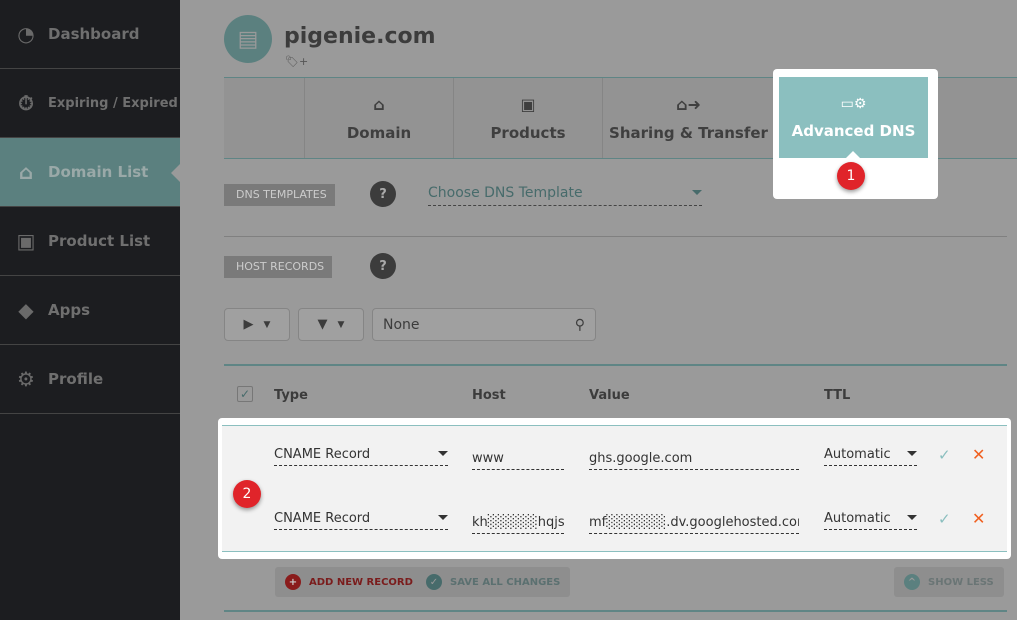 This screenshot has height=620, width=1017. Describe the element at coordinates (378, 118) in the screenshot. I see `tab-domain: ⌂ Domain` at that location.